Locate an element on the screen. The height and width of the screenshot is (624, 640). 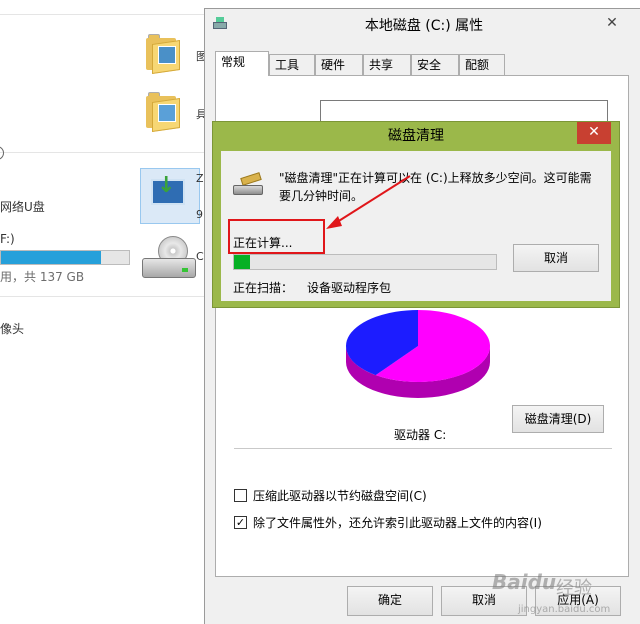
watermark-url: jingyan.baidu.com is located at coordinates (564, 609).